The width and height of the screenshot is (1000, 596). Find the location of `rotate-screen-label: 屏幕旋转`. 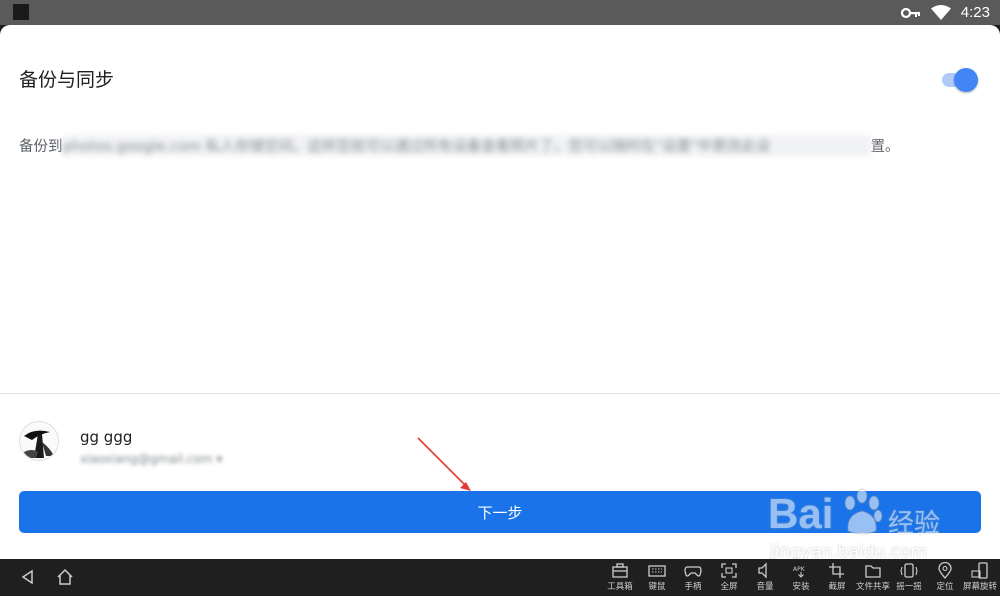

rotate-screen-label: 屏幕旋转 is located at coordinates (979, 587).